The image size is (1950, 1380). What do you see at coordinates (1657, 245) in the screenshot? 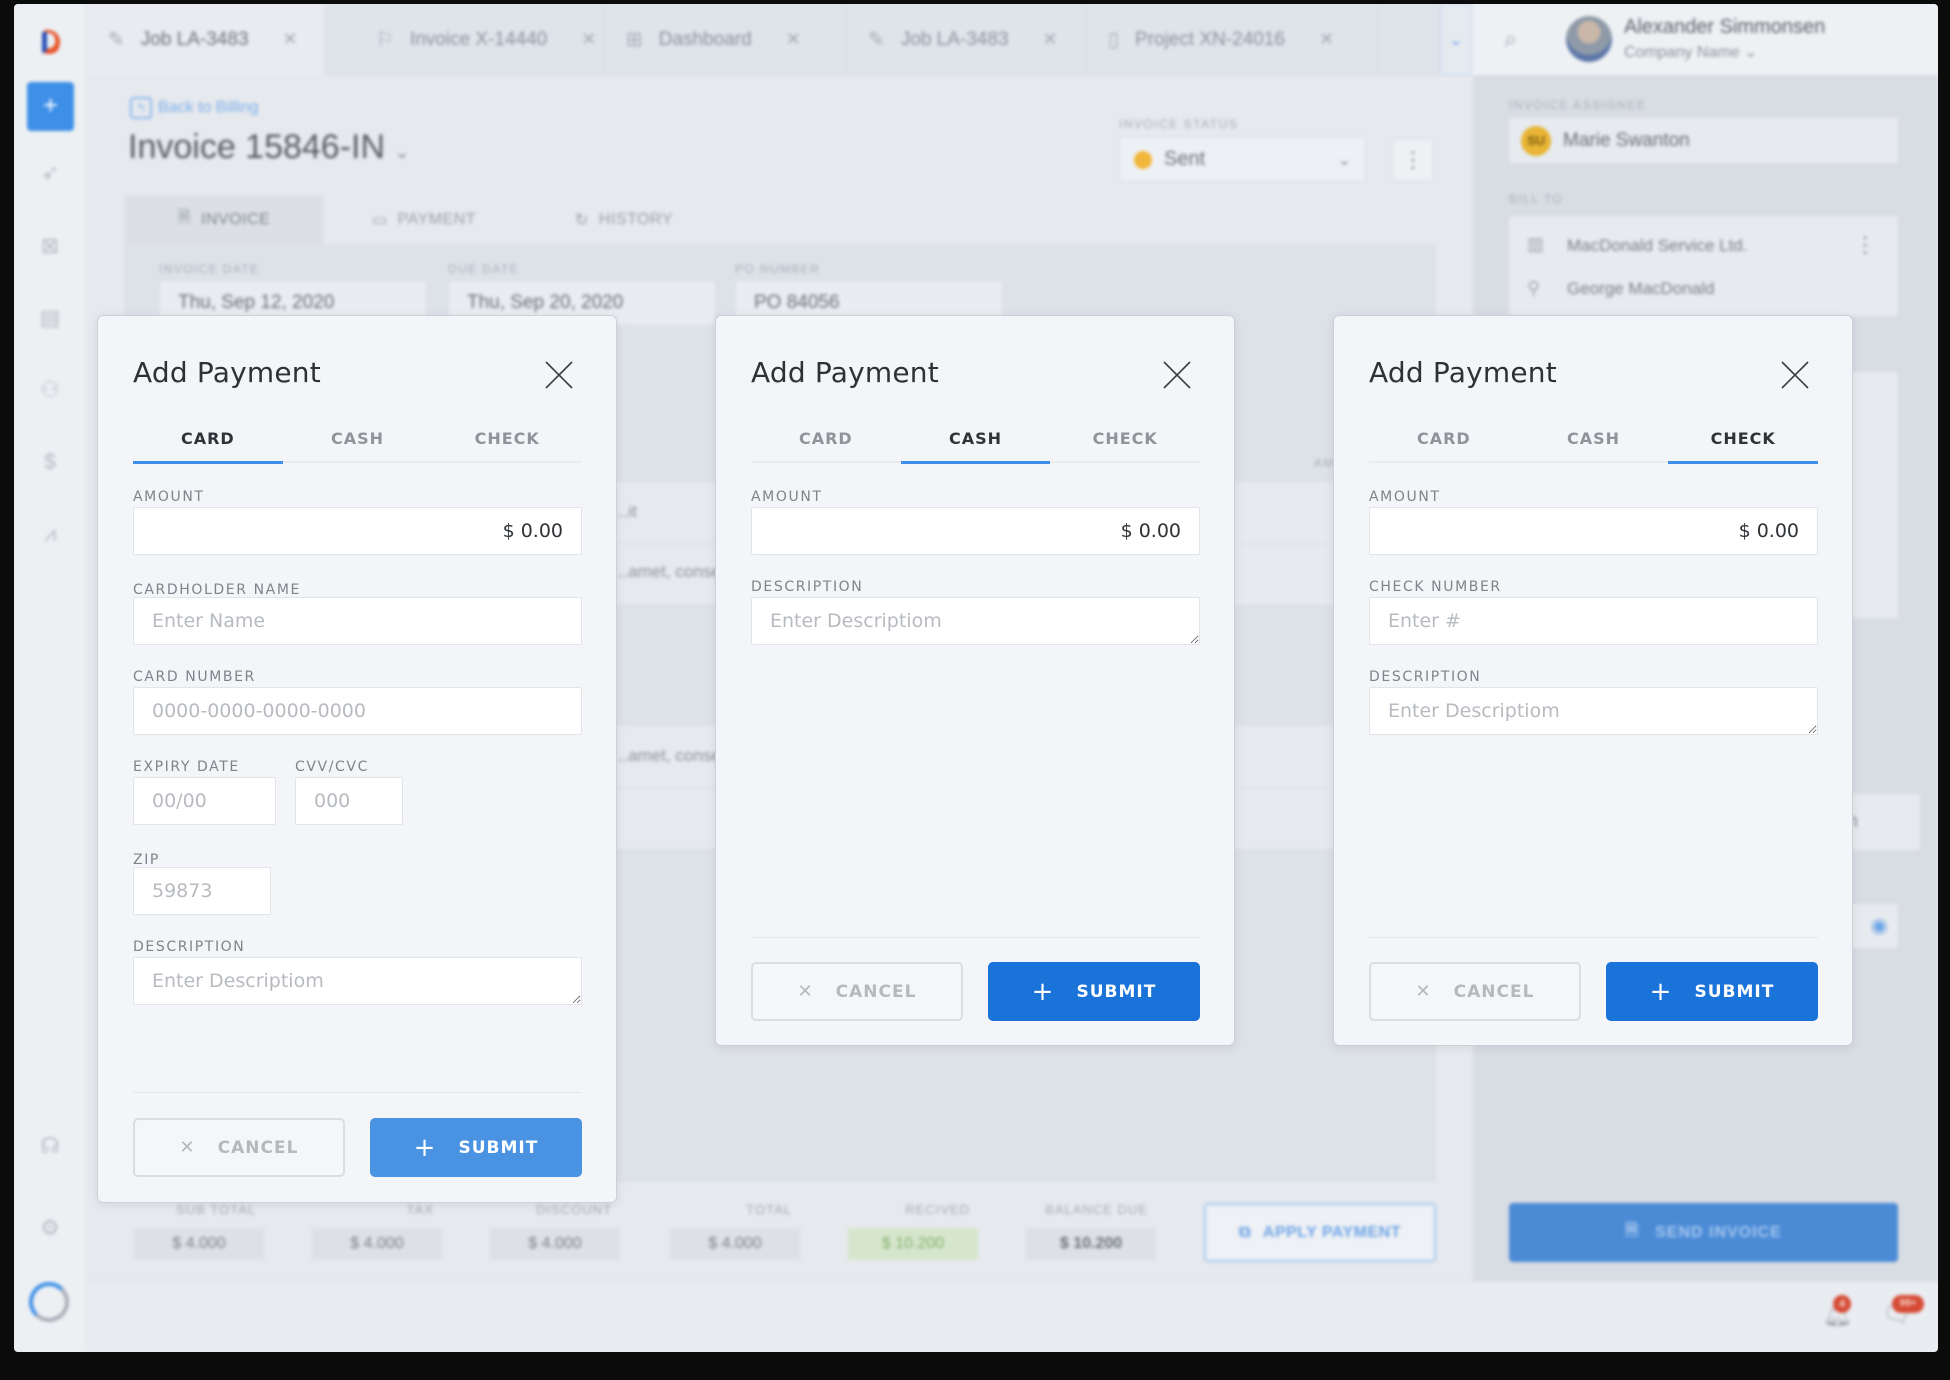
I see `bill-to-company: MacDonald Service Ltd.` at bounding box center [1657, 245].